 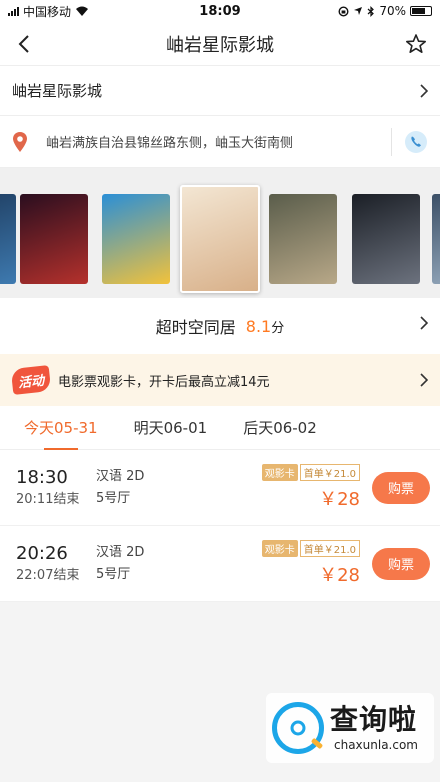 What do you see at coordinates (258, 326) in the screenshot?
I see `score-value: 8.1` at bounding box center [258, 326].